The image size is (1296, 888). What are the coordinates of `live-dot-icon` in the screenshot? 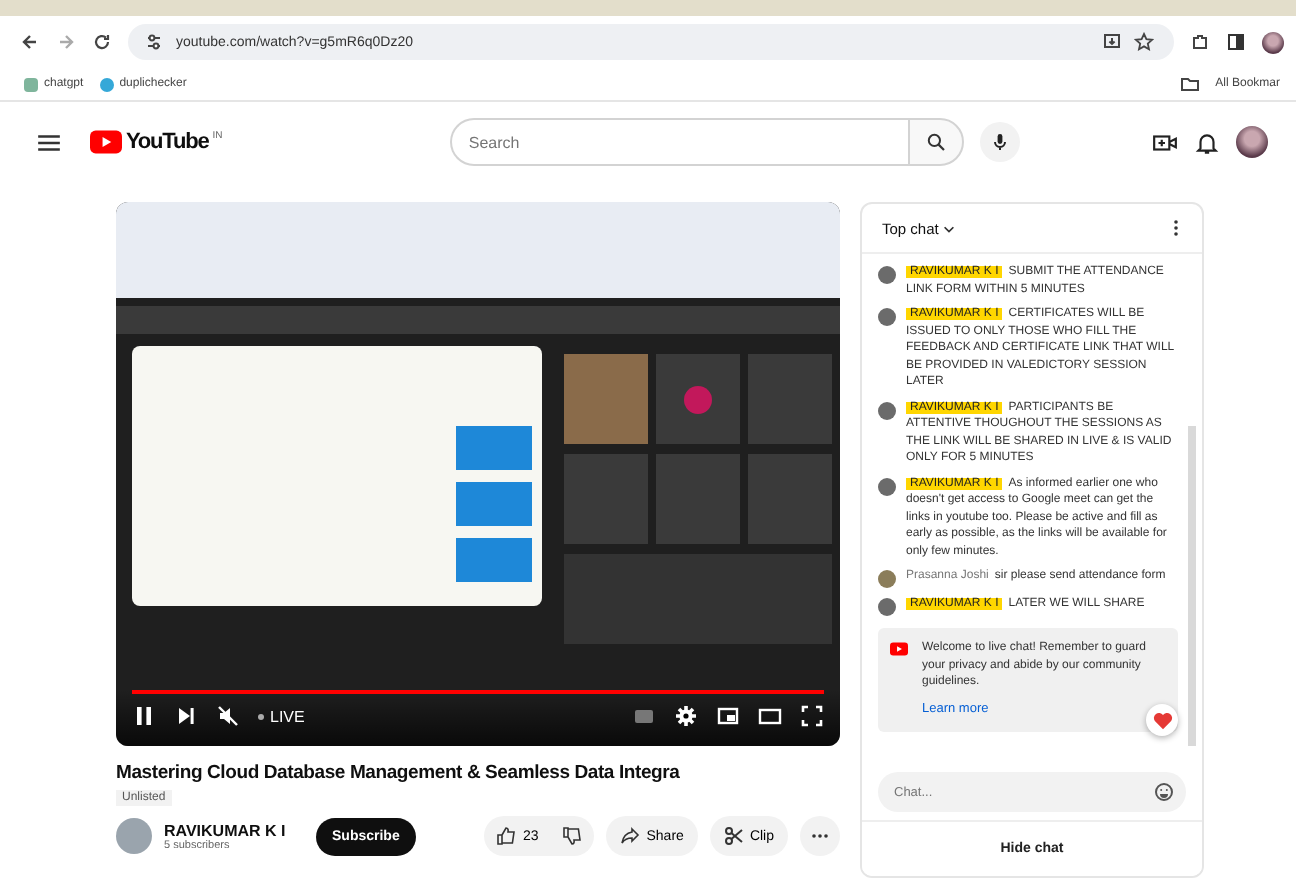 It's located at (261, 716).